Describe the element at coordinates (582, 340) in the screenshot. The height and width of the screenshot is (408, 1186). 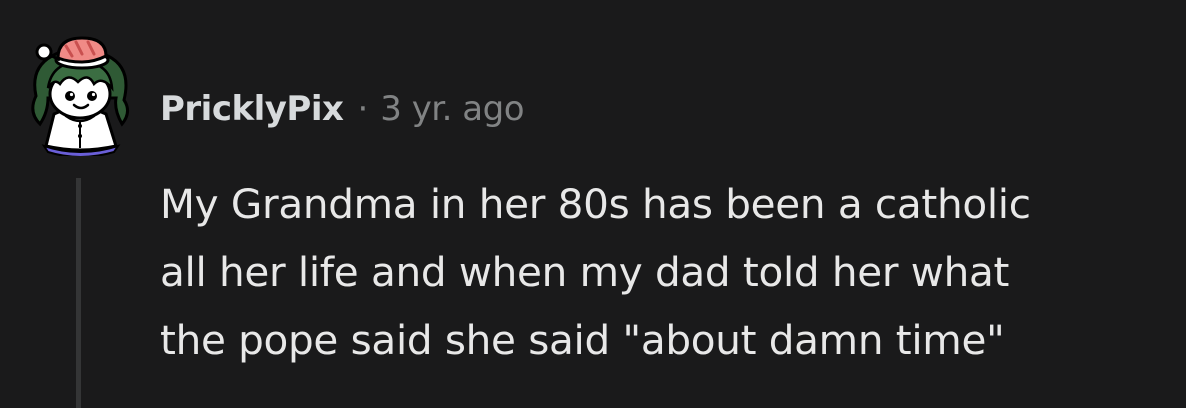
I see `comment-body-line: the pope said she said "about damn time"` at that location.